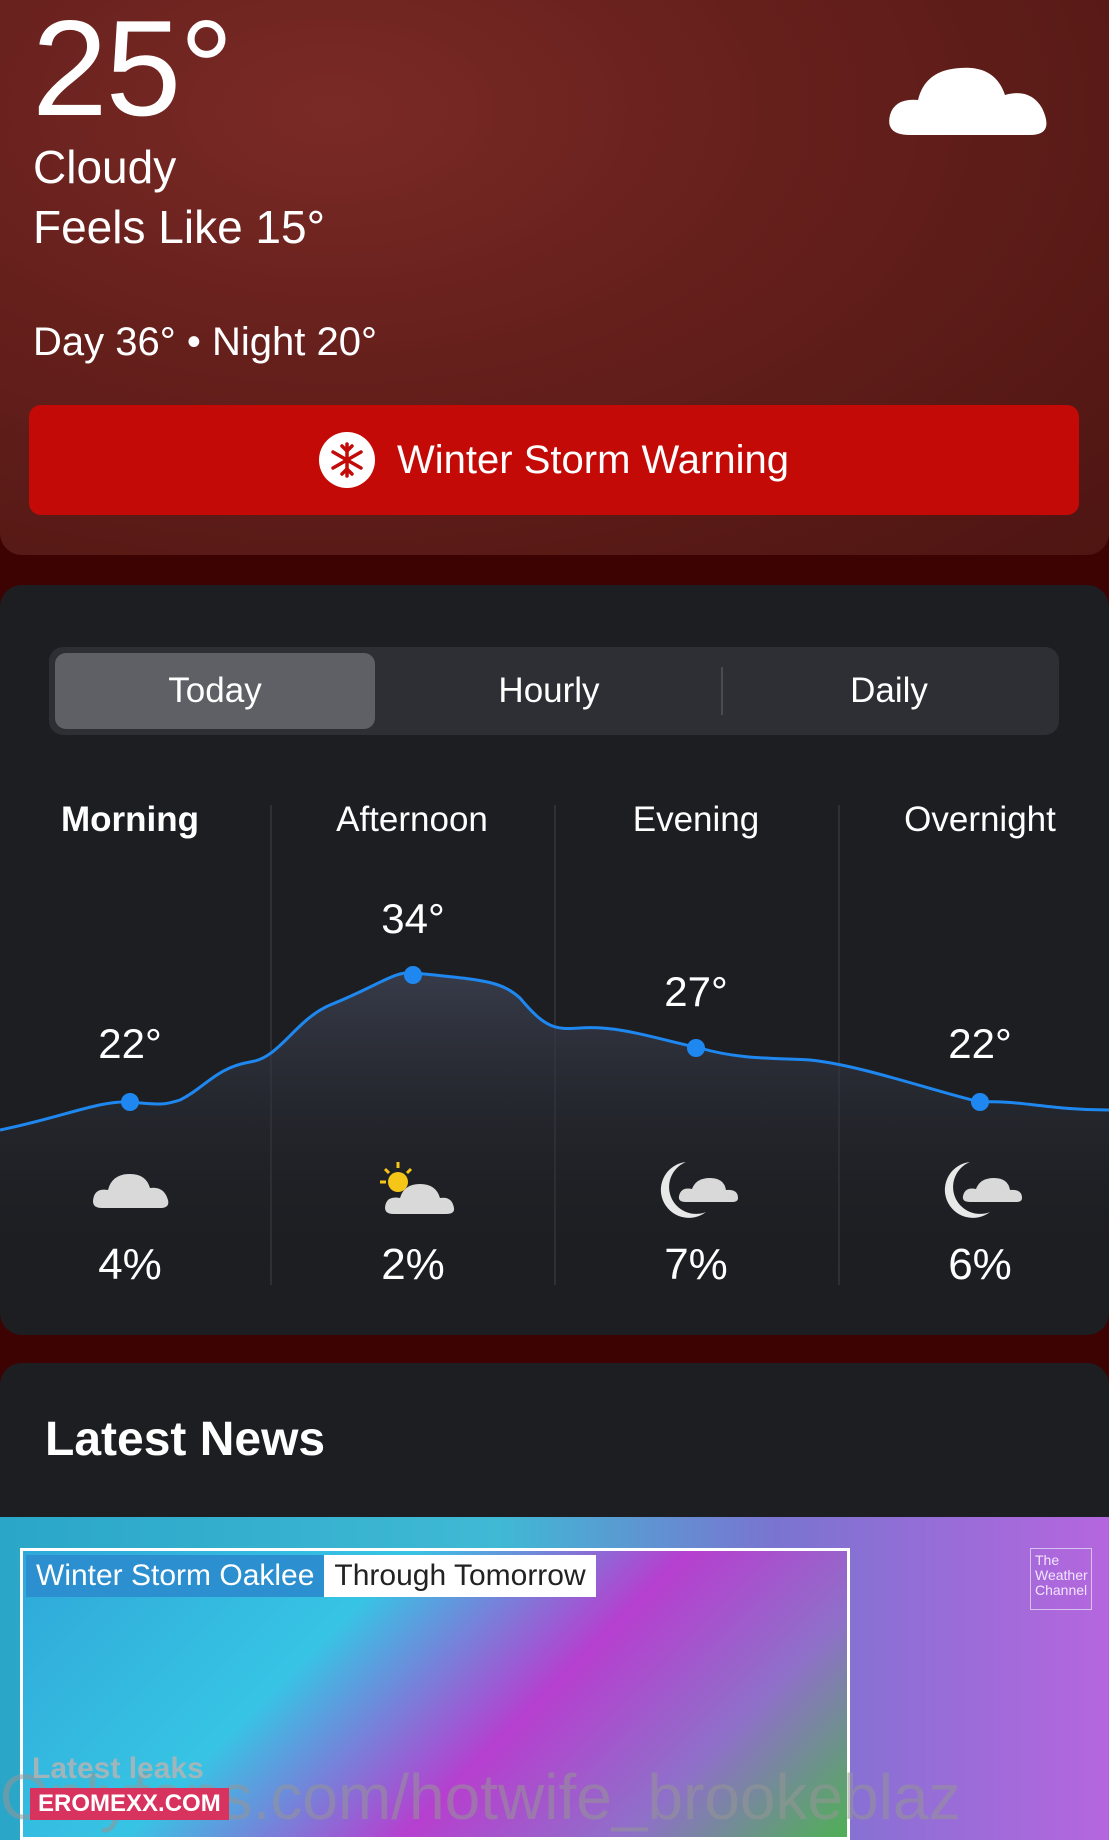 Image resolution: width=1109 pixels, height=1840 pixels. Describe the element at coordinates (413, 1264) in the screenshot. I see `precip-afternoon: 2%` at that location.